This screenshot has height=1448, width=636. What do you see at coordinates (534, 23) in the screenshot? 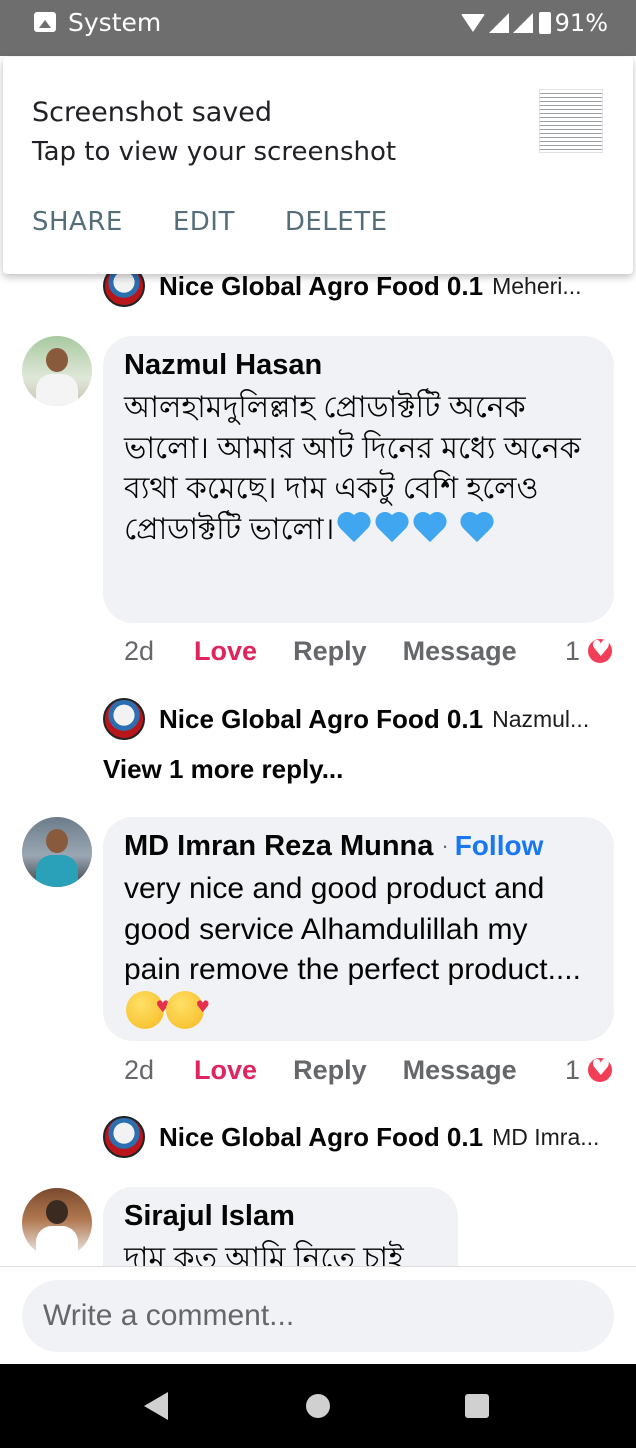
I see `status-icons: 91%` at bounding box center [534, 23].